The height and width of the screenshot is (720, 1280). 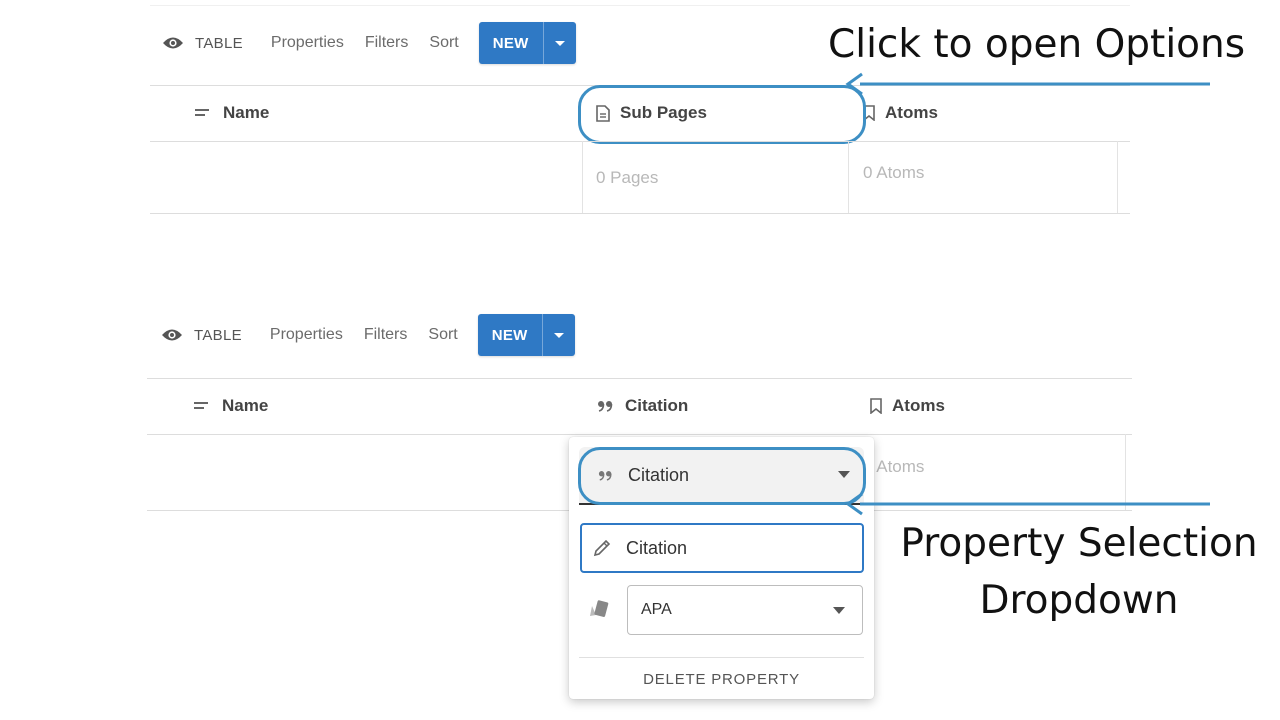 What do you see at coordinates (1037, 44) in the screenshot?
I see `annotation-options: Click to open Options` at bounding box center [1037, 44].